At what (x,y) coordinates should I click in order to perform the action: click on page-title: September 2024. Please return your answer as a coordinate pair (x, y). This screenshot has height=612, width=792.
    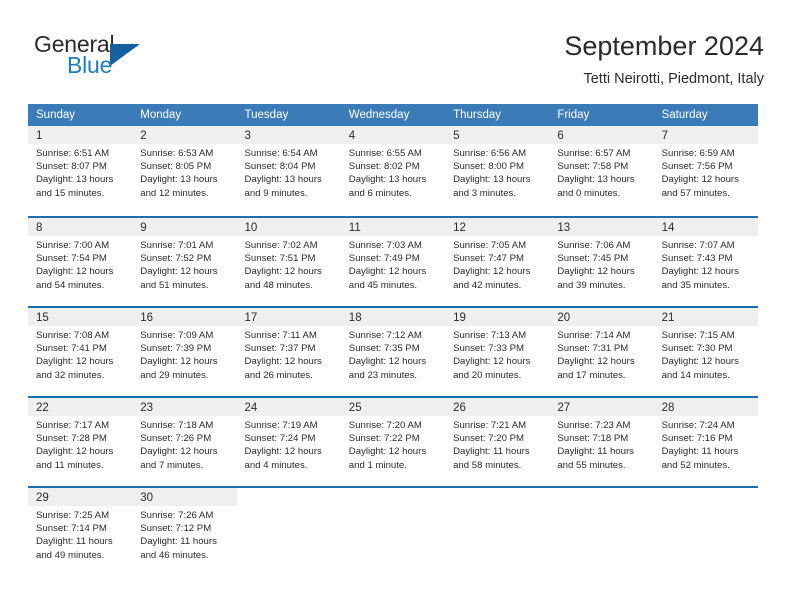
    Looking at the image, I should click on (664, 46).